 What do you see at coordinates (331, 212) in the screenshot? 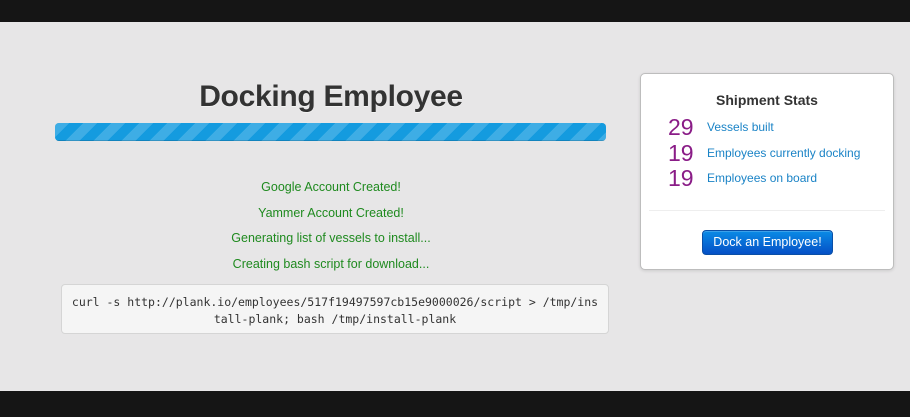
I see `status-message: Yammer Account Created!` at bounding box center [331, 212].